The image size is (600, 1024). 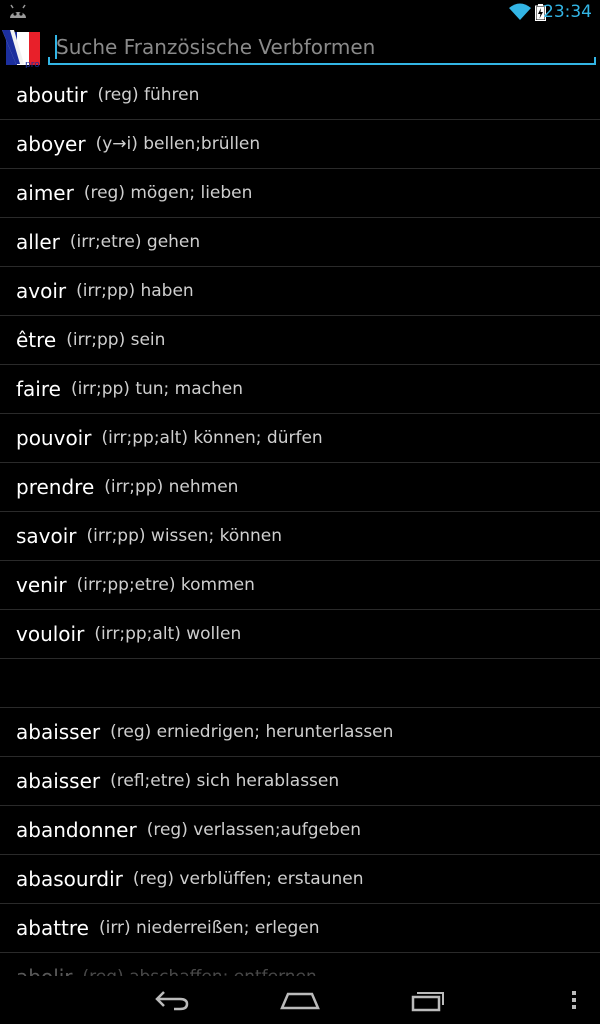 What do you see at coordinates (300, 487) in the screenshot?
I see `list-item: prendre (irr;pp) nehmen` at bounding box center [300, 487].